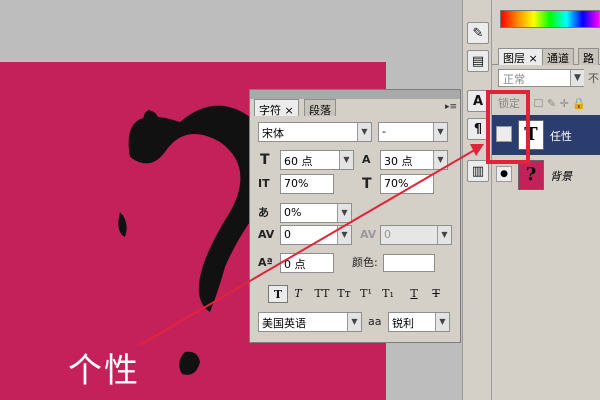  Describe the element at coordinates (287, 234) in the screenshot. I see `kerning-value: 0` at that location.